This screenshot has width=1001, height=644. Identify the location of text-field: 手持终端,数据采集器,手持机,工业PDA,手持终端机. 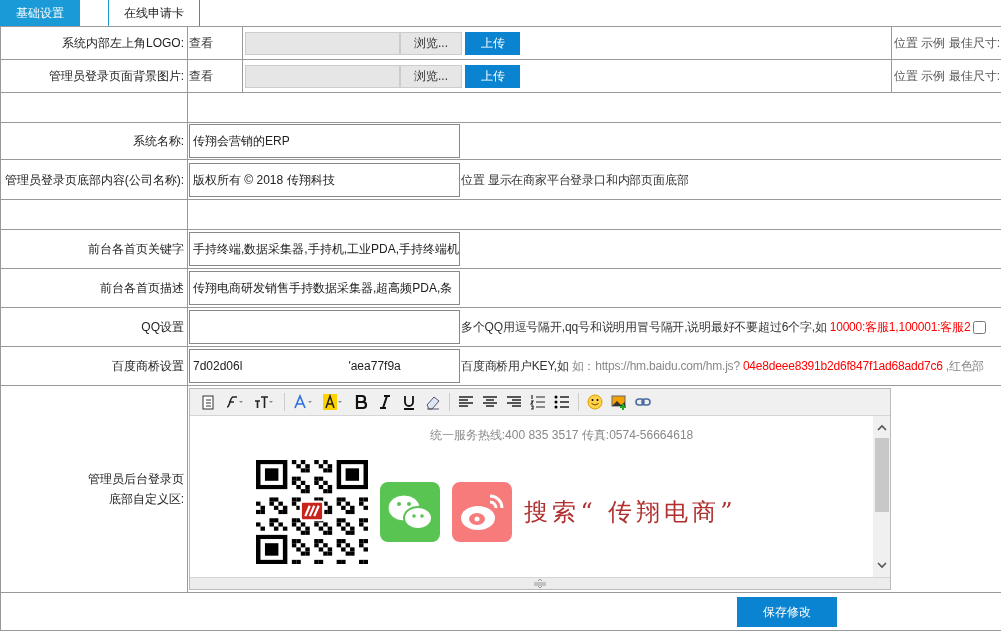
(324, 249).